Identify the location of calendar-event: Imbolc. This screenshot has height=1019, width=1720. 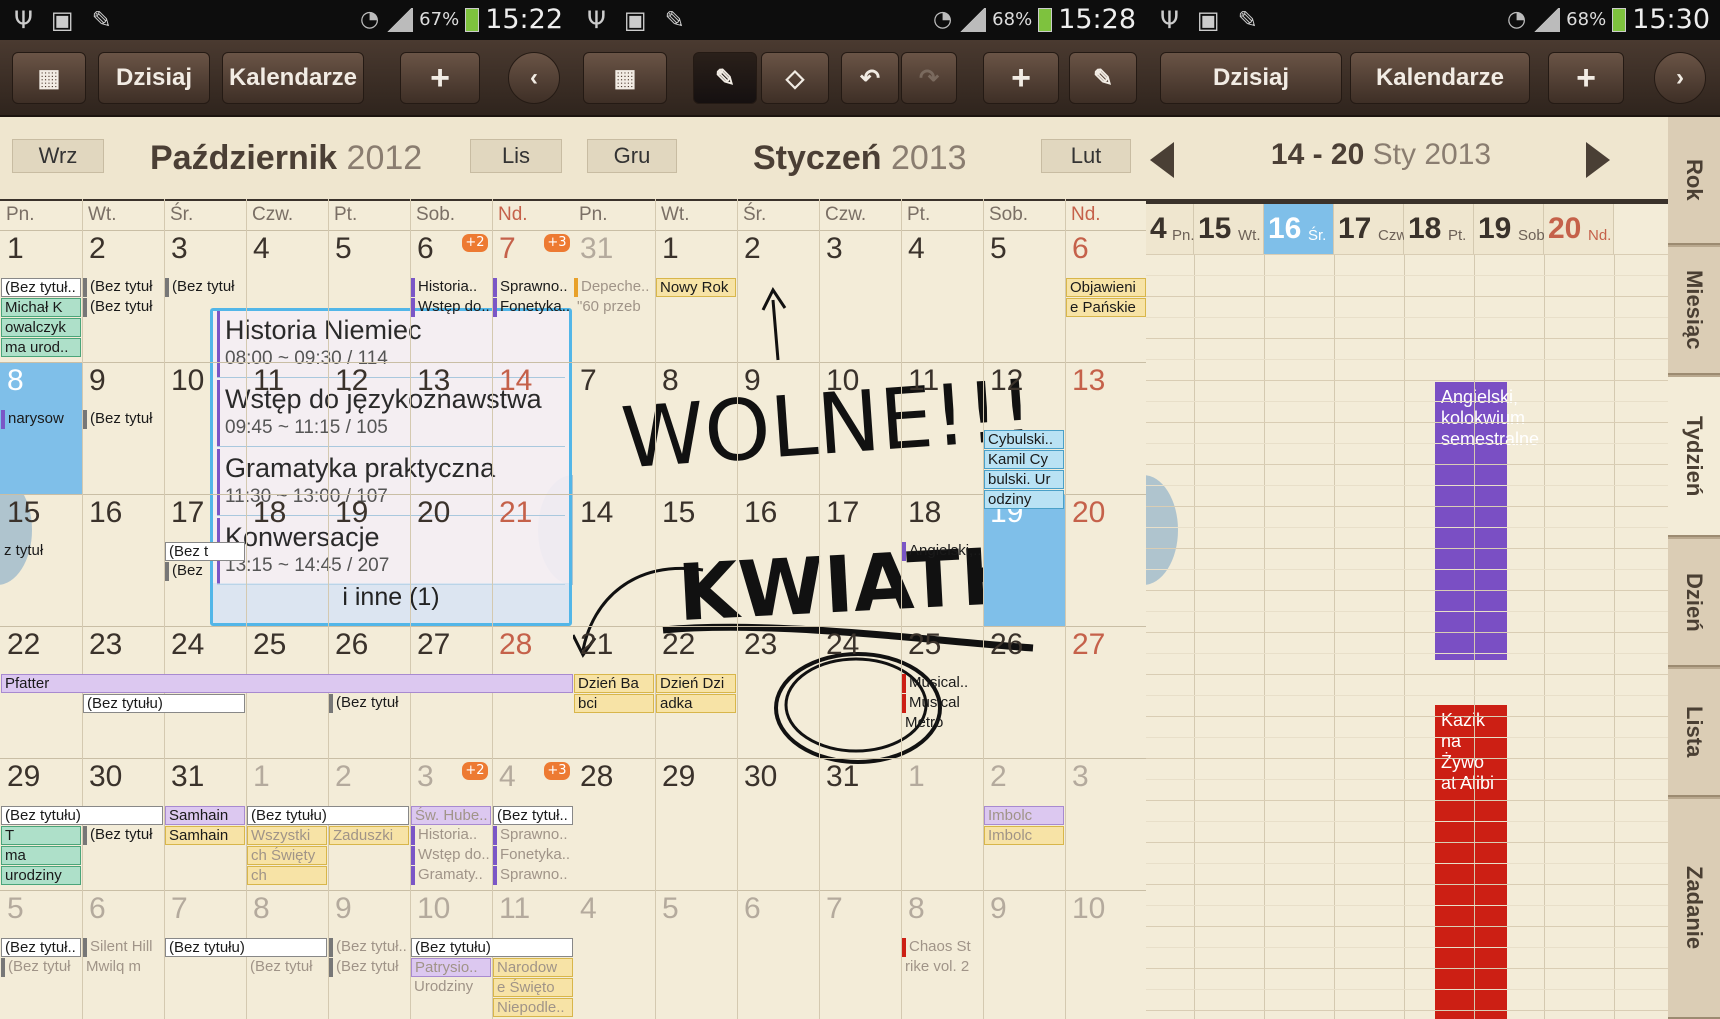
(1024, 835).